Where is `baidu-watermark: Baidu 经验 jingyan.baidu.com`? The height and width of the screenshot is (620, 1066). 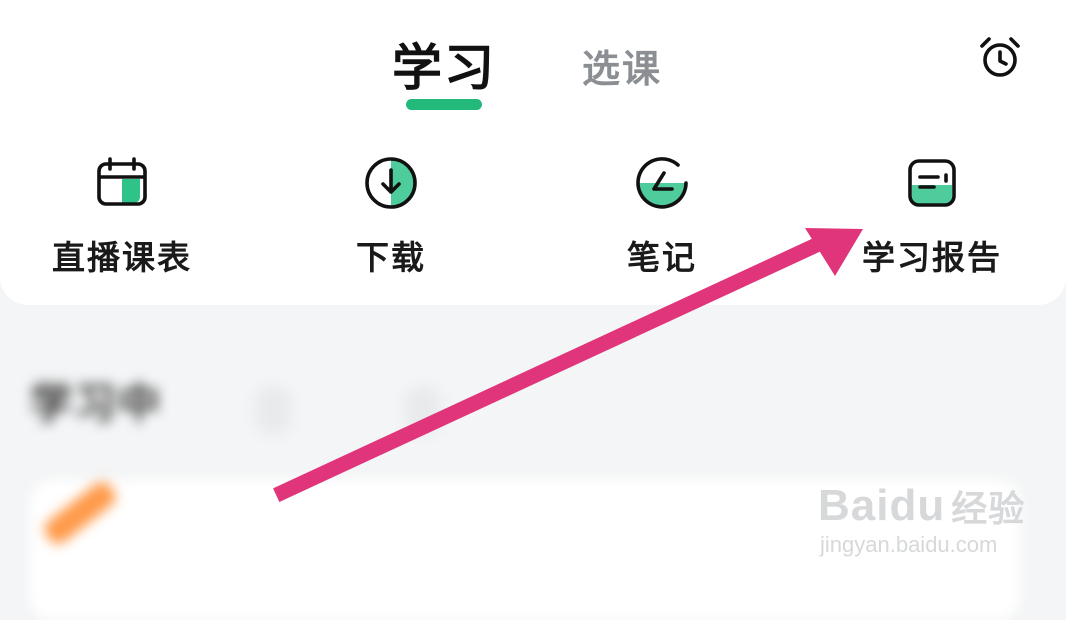 baidu-watermark: Baidu 经验 jingyan.baidu.com is located at coordinates (938, 519).